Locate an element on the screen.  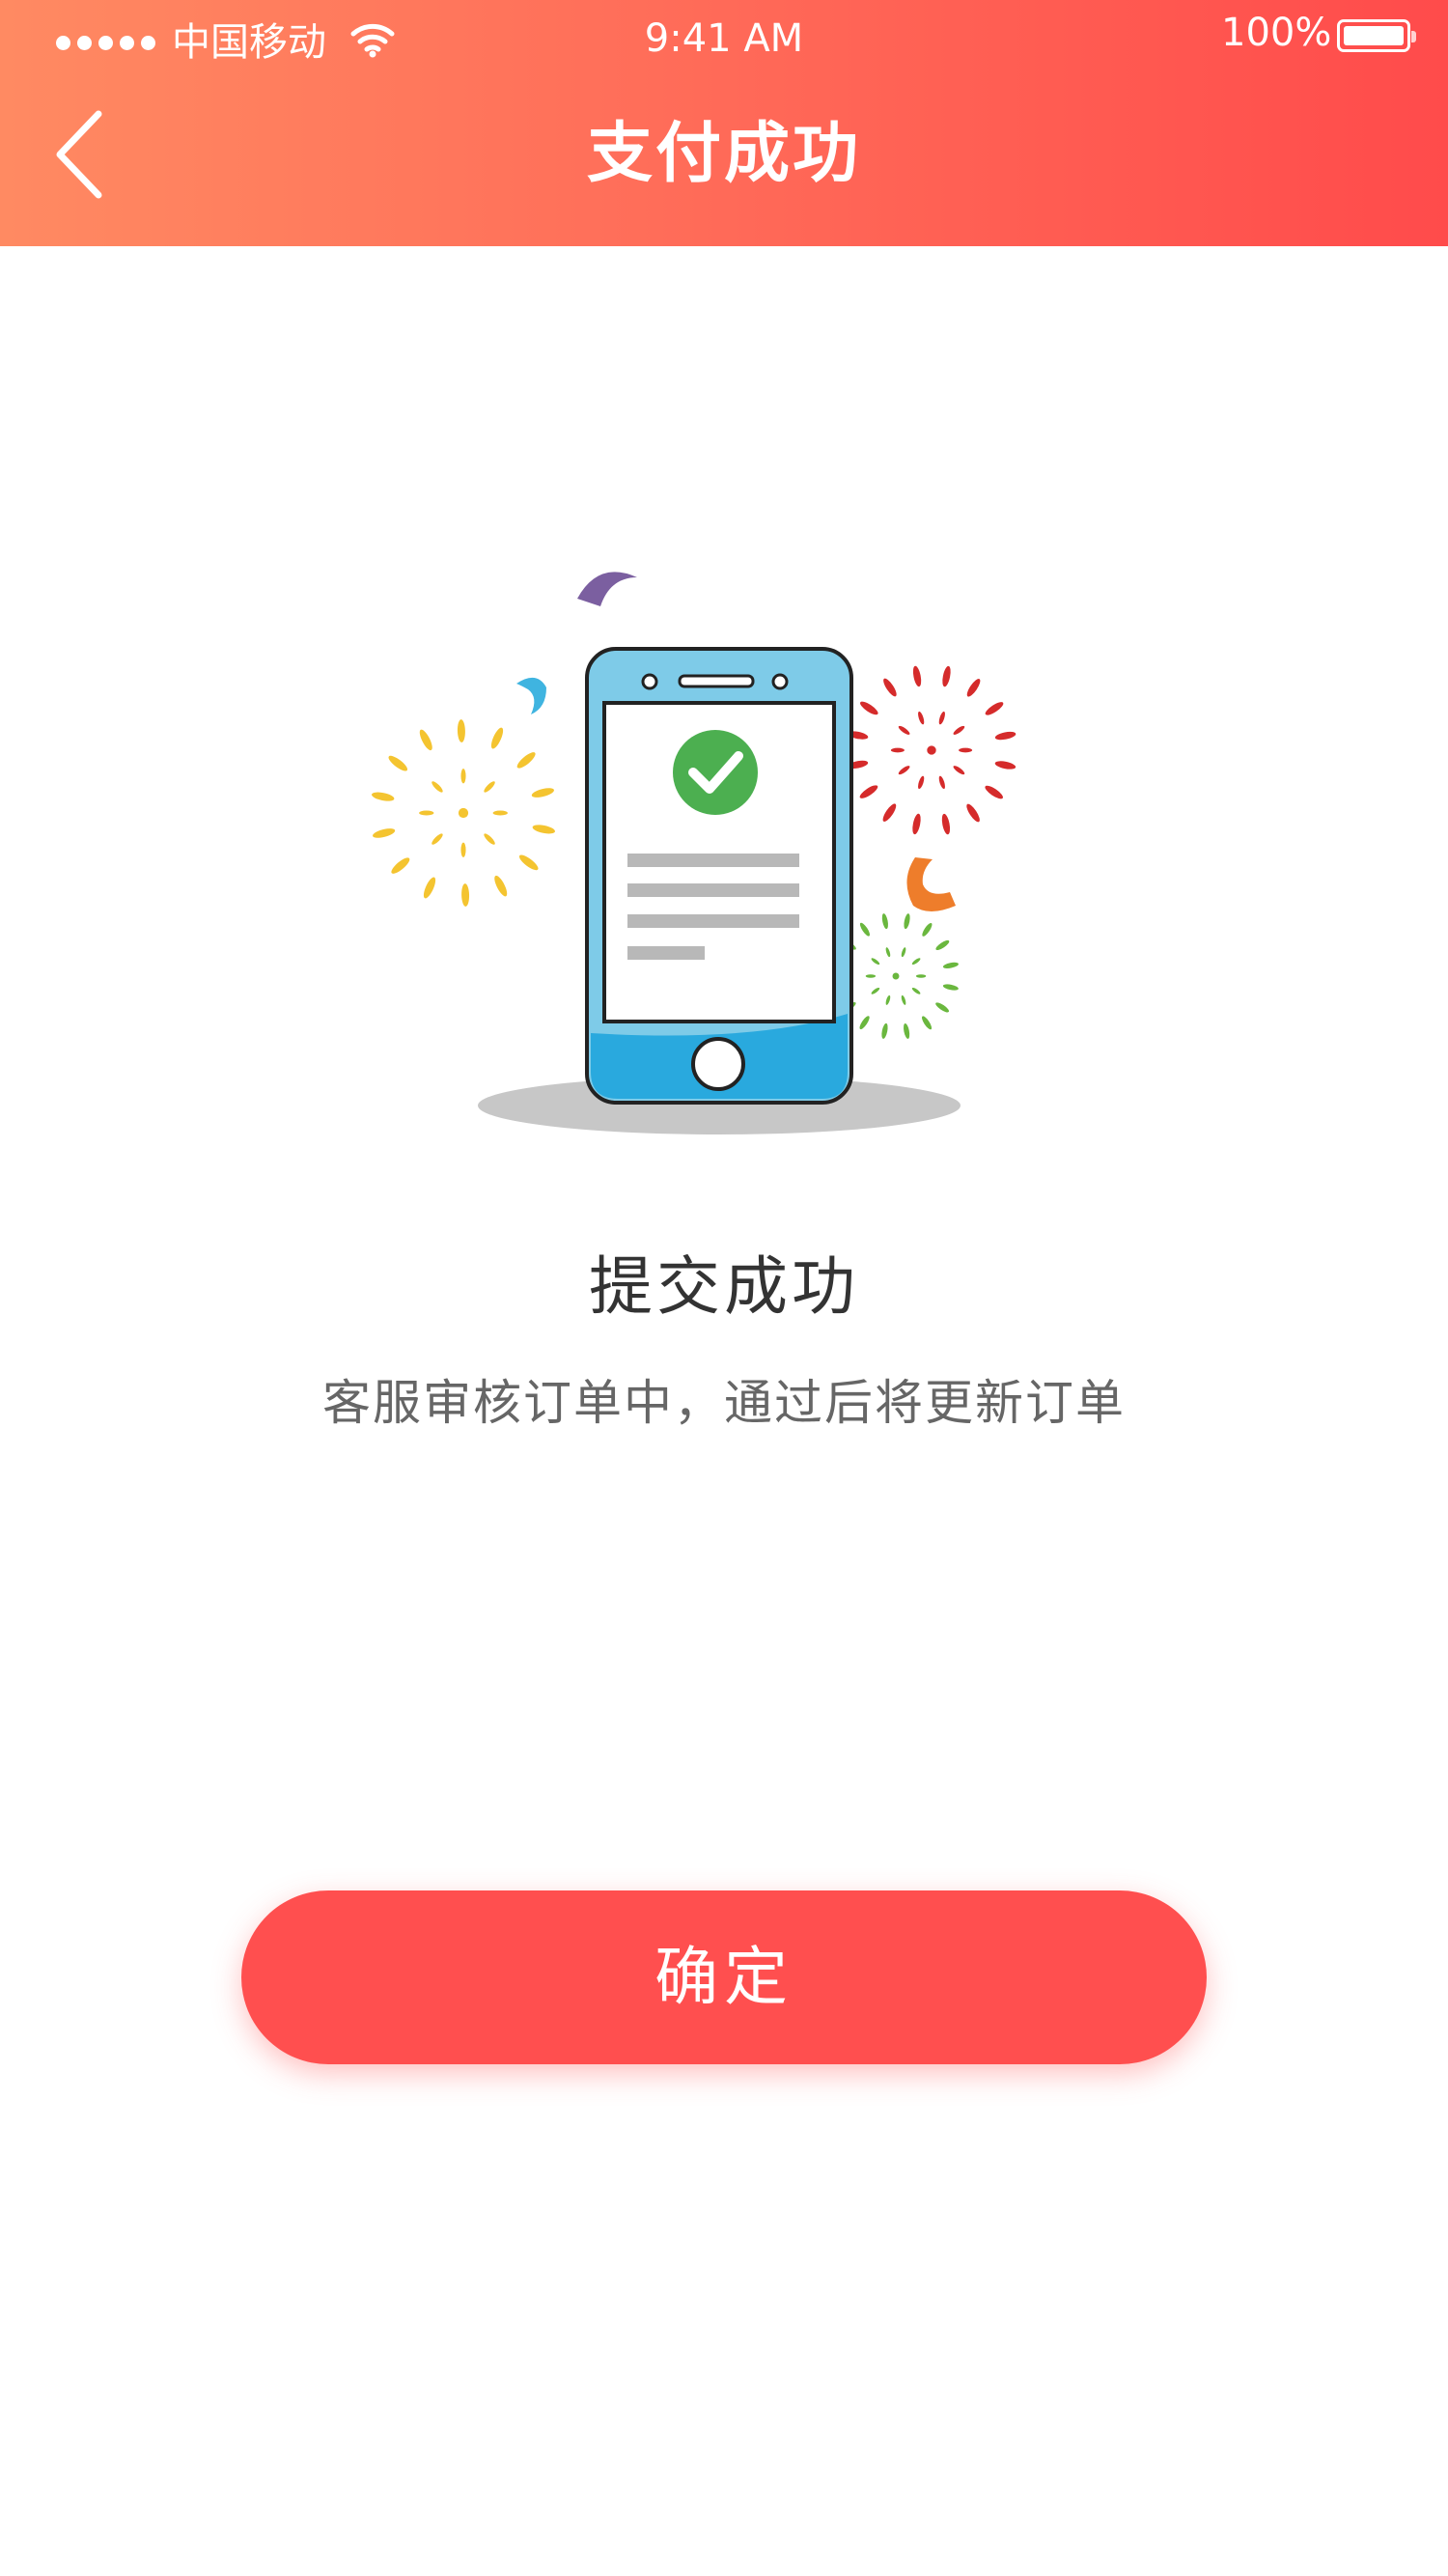
payment-success-illustration is located at coordinates (694, 853).